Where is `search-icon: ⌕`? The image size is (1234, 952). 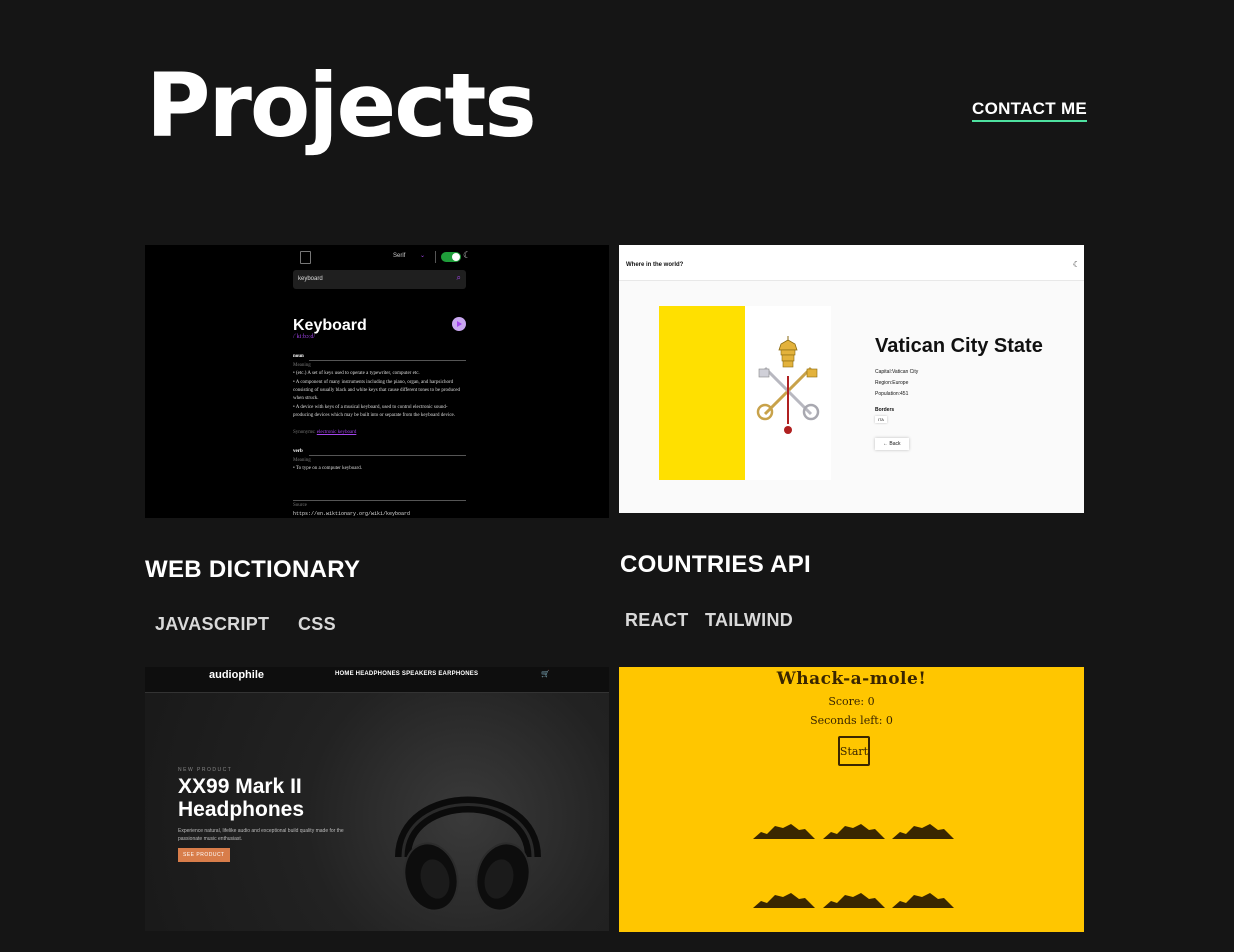 search-icon: ⌕ is located at coordinates (458, 277).